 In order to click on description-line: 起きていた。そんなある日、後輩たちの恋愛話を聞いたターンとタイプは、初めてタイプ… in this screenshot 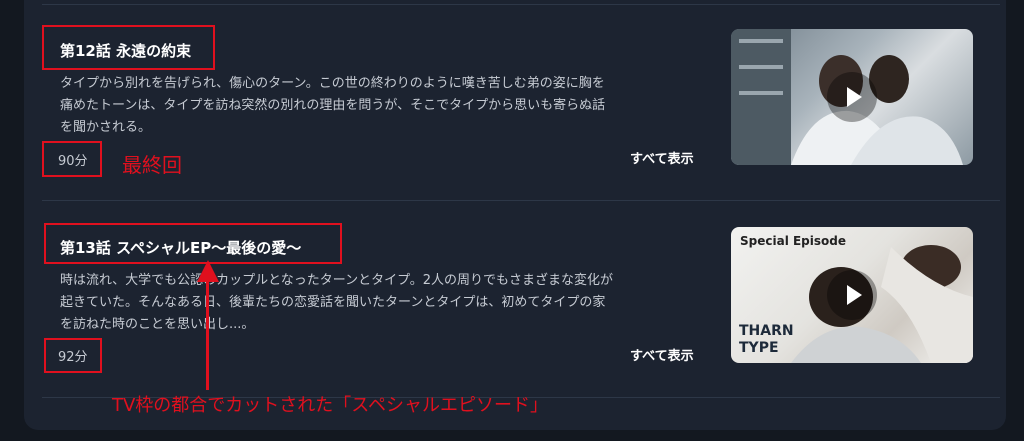, I will do `click(333, 302)`.